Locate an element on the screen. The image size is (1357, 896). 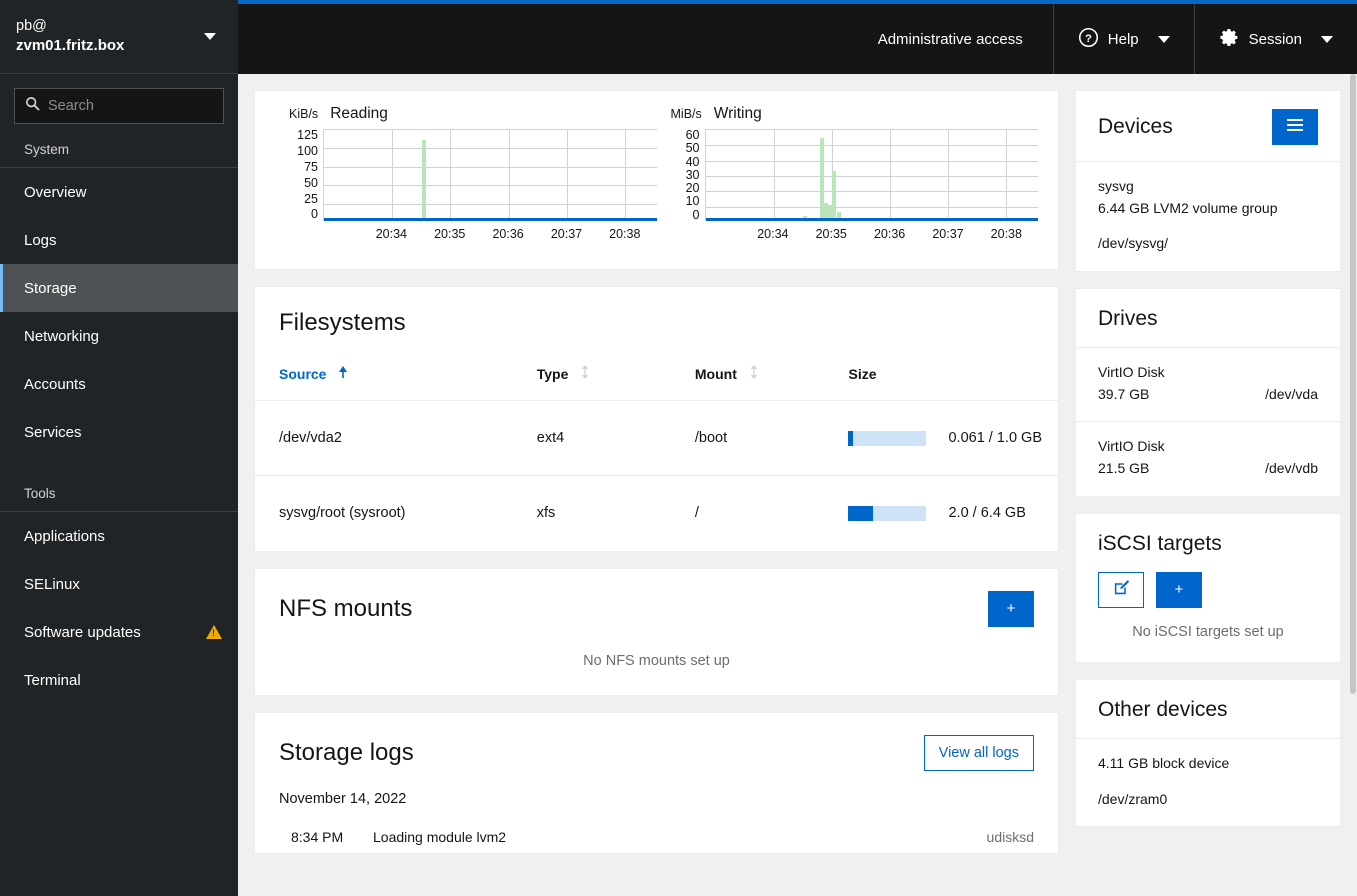
y-tick: 25 is located at coordinates (311, 198).